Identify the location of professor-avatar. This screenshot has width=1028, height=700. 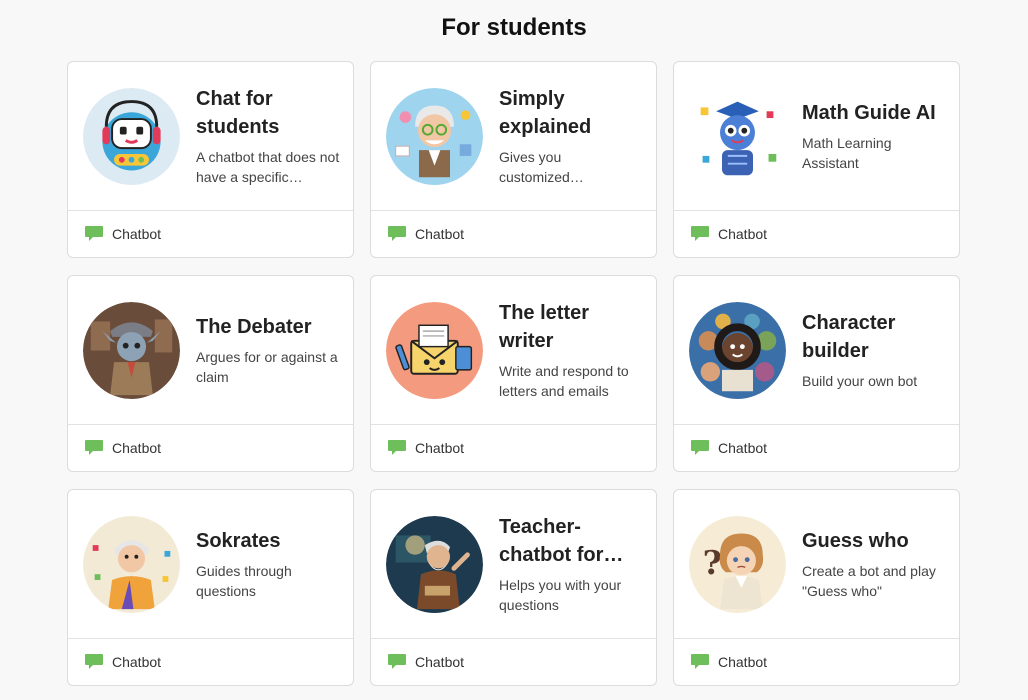
(434, 136).